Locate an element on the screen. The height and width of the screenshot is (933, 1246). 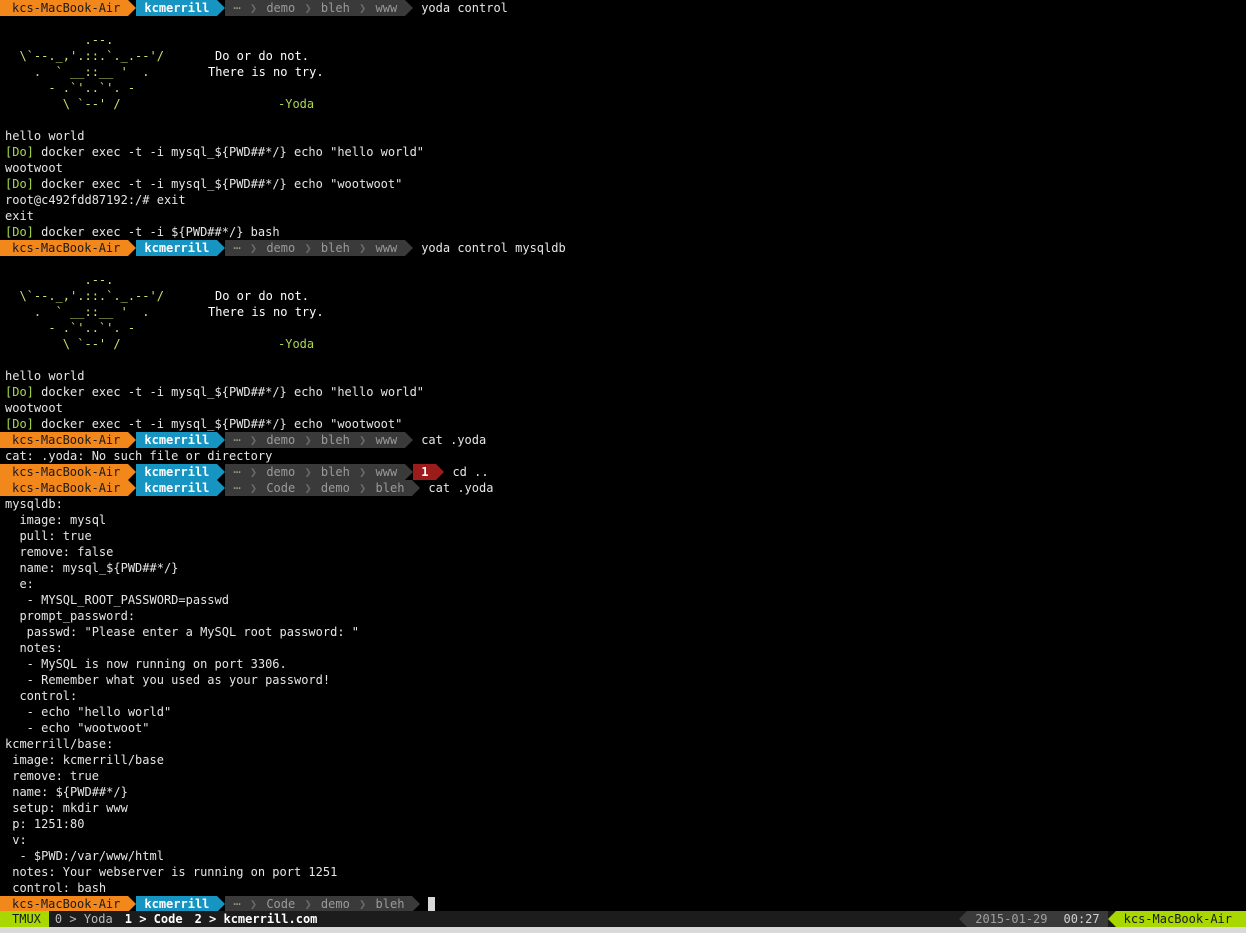
prompt-command: cd .. is located at coordinates (470, 472).